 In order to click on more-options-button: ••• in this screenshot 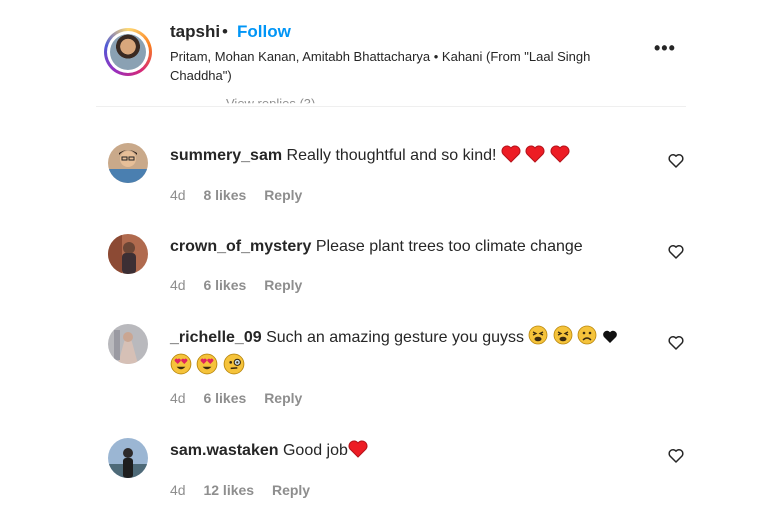, I will do `click(665, 48)`.